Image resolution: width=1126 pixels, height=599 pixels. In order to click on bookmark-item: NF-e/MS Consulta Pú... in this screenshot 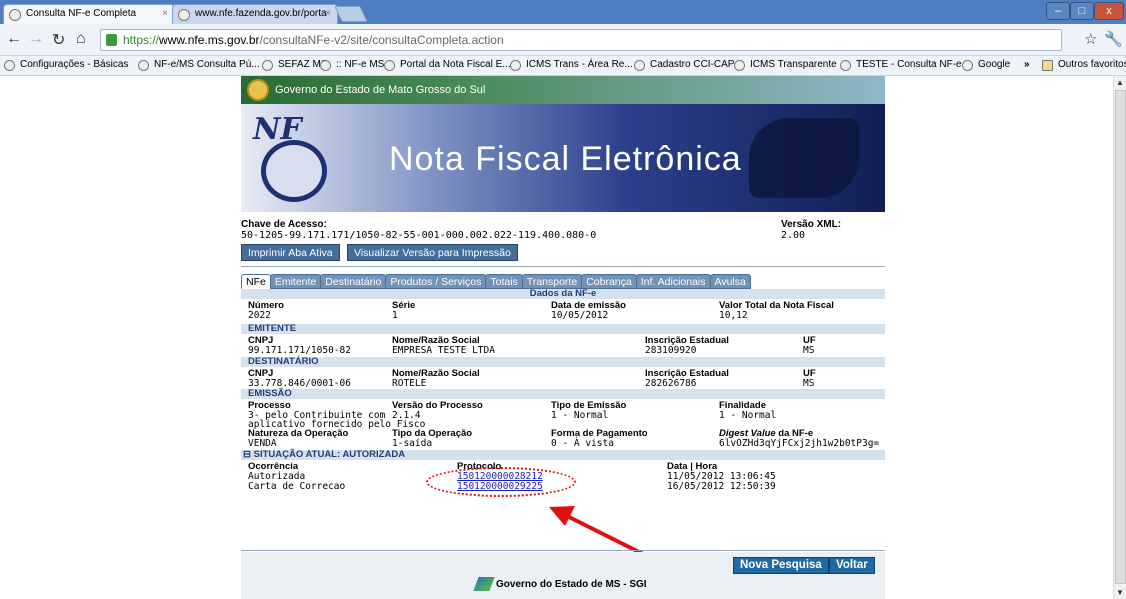, I will do `click(199, 65)`.